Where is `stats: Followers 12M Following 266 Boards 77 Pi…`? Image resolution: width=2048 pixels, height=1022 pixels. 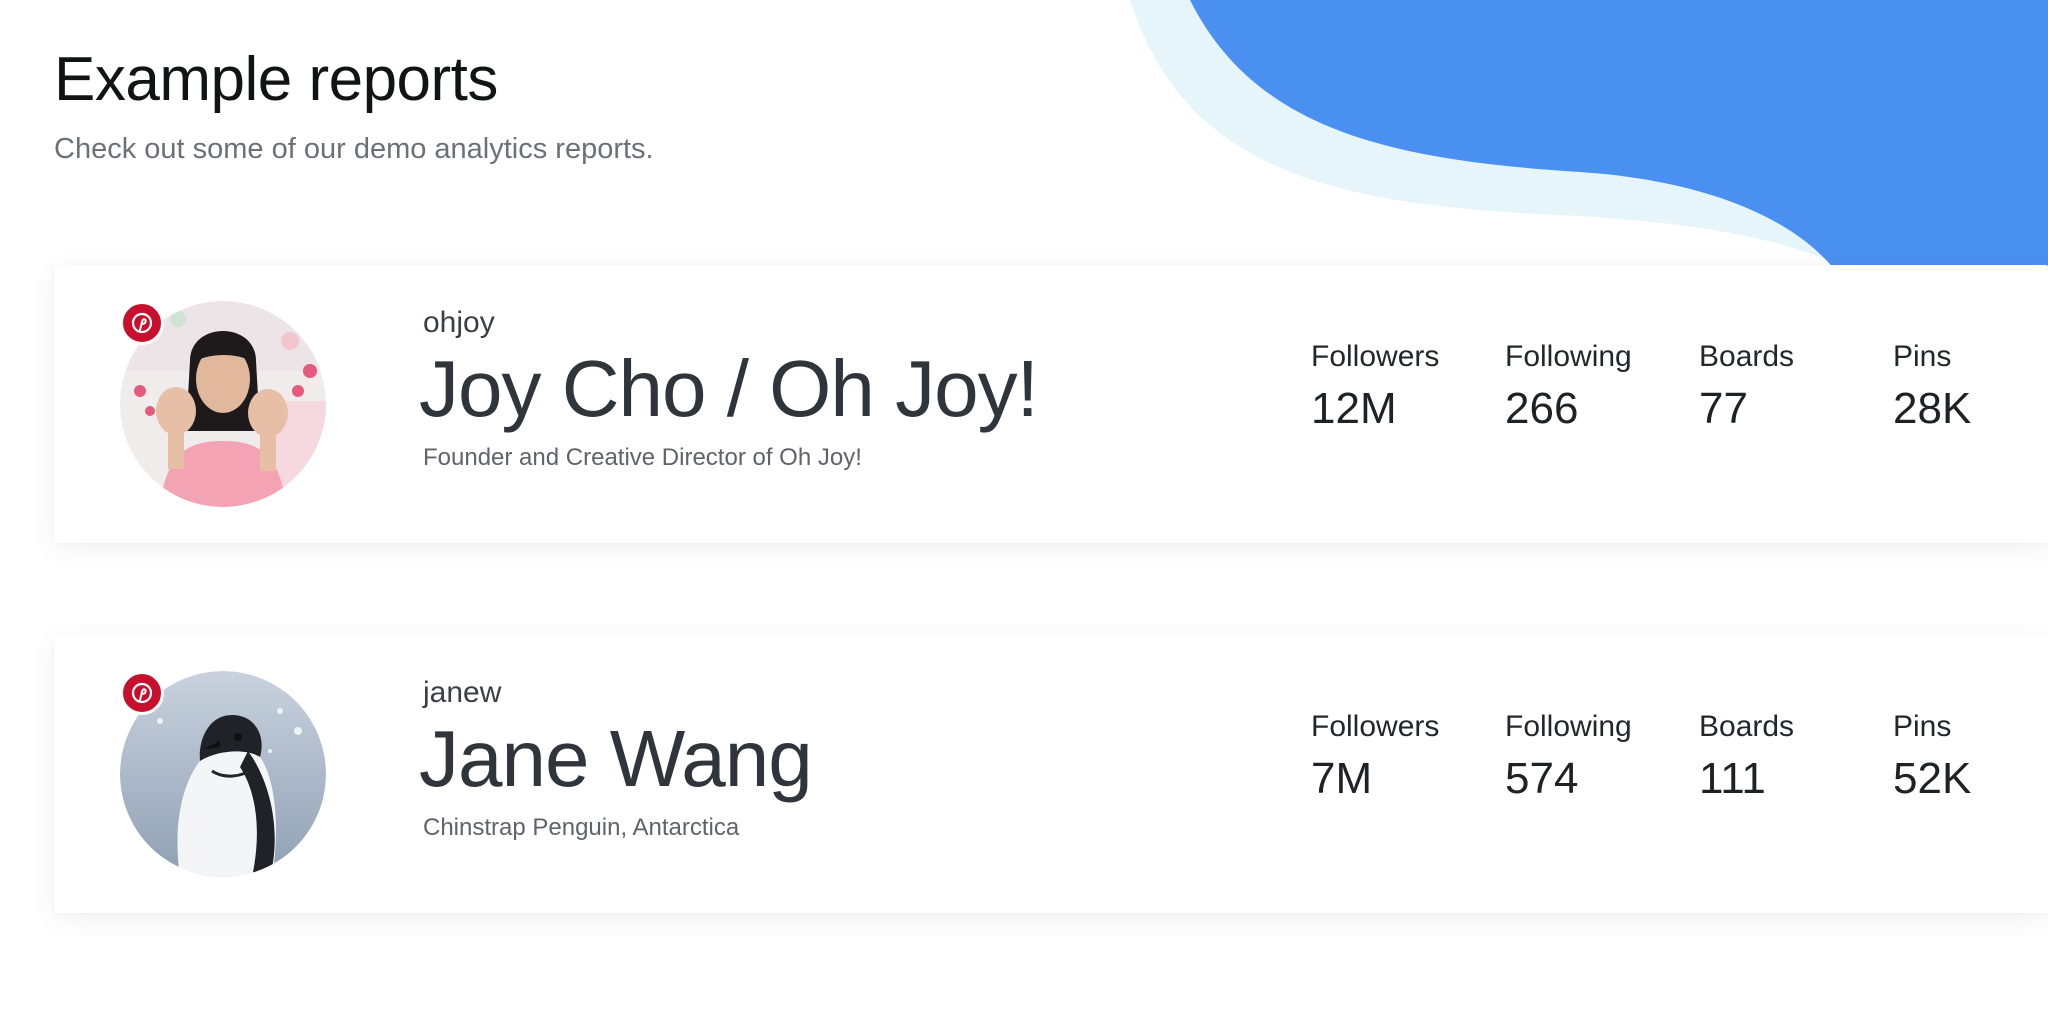
stats: Followers 12M Following 266 Boards 77 Pi… is located at coordinates (1679, 388).